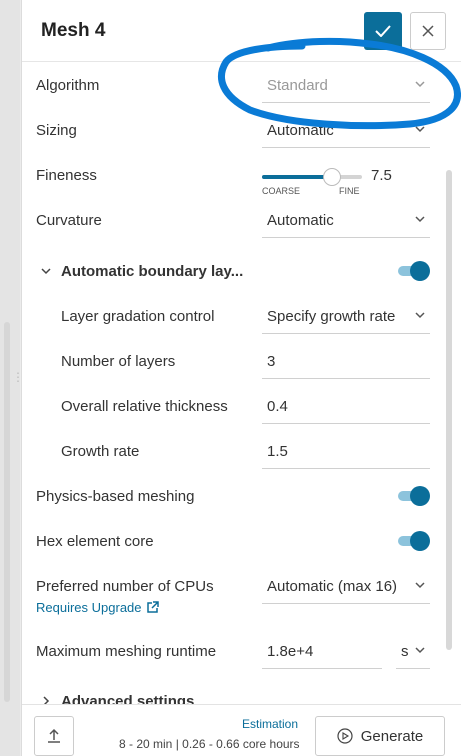 The height and width of the screenshot is (756, 461). I want to click on fineness-label: Fineness, so click(66, 175).